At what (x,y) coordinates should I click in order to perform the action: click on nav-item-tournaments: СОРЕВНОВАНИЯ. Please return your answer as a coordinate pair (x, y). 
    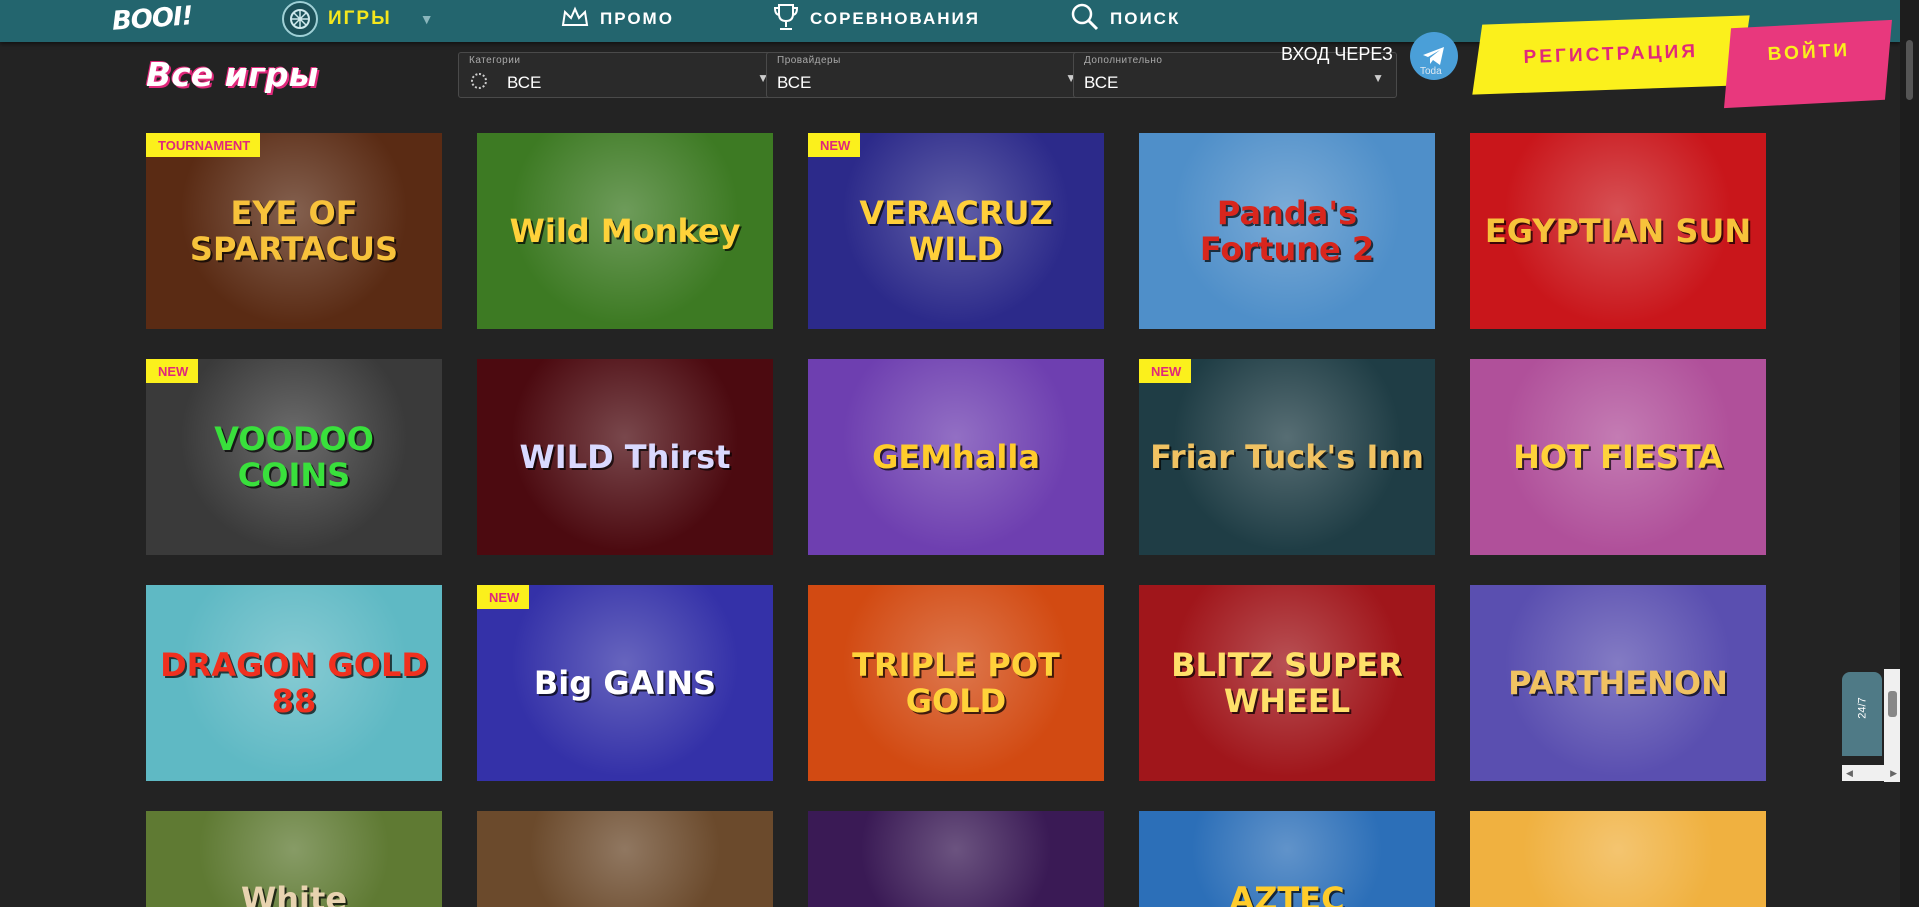
    Looking at the image, I should click on (876, 19).